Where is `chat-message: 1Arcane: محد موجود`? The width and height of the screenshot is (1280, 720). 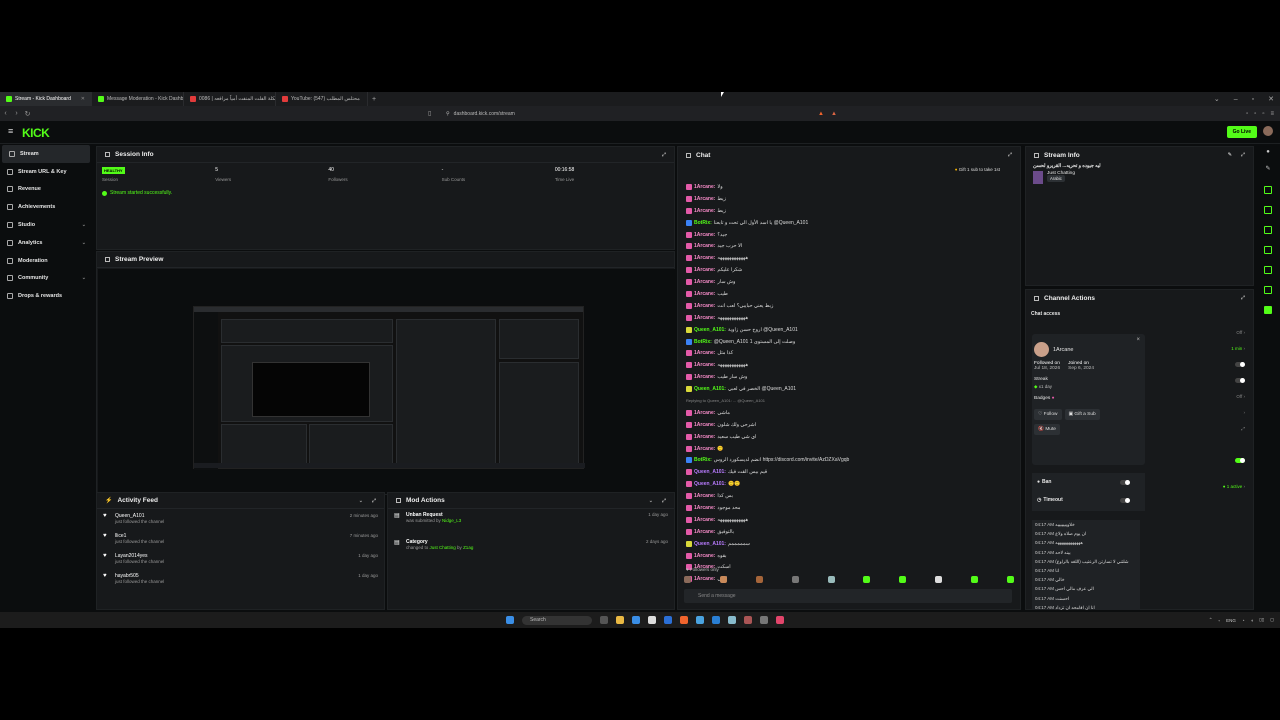 chat-message: 1Arcane: محد موجود is located at coordinates (851, 508).